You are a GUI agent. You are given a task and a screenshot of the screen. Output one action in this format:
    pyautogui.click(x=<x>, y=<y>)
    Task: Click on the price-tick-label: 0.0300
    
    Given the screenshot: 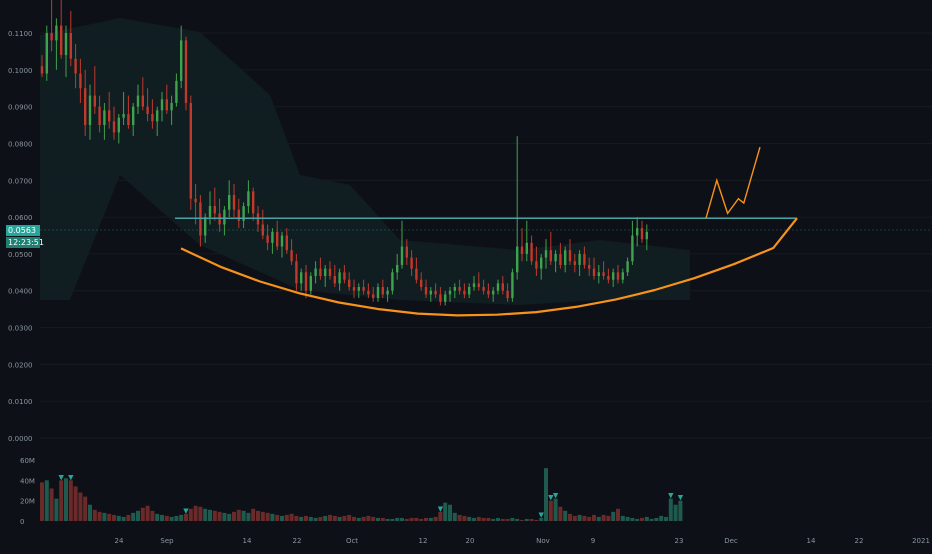 What is the action you would take?
    pyautogui.click(x=20, y=329)
    